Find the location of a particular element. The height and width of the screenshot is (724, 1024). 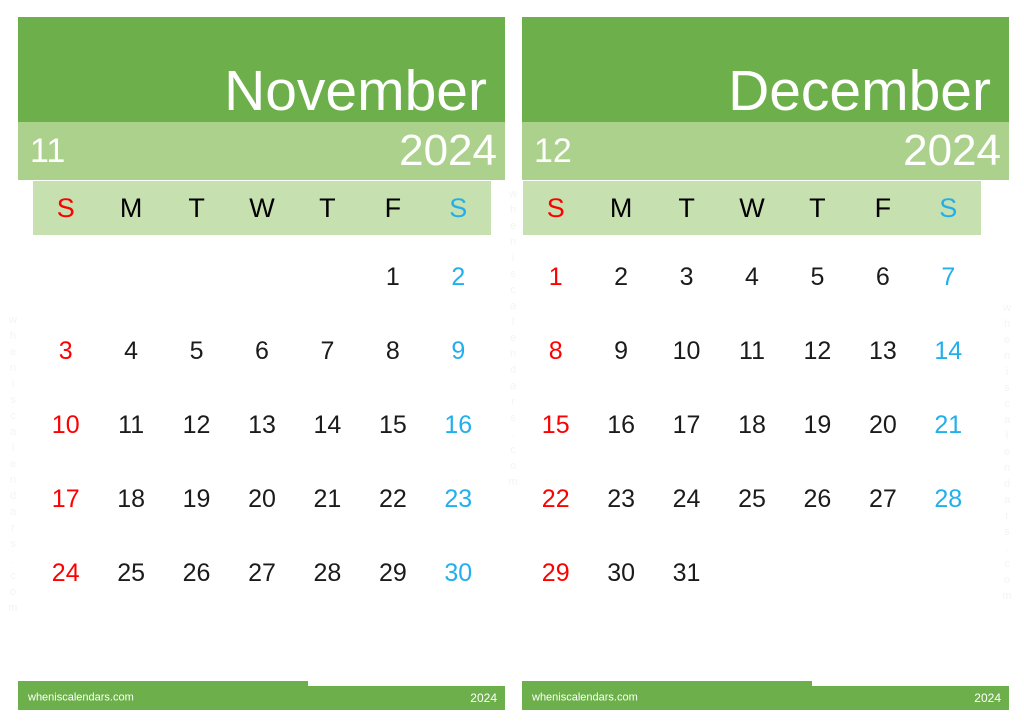

month-number: 12 is located at coordinates (553, 151).